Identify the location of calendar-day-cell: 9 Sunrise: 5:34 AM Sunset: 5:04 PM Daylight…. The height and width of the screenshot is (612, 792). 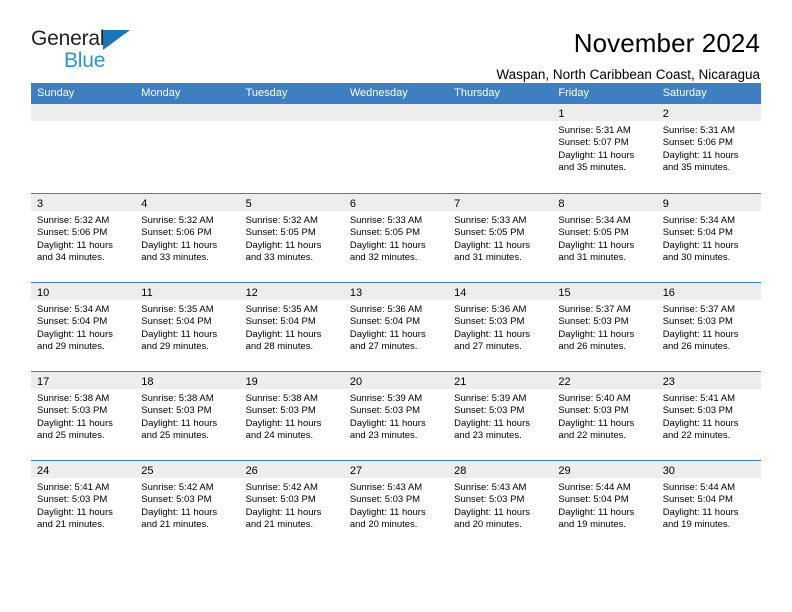
(708, 238).